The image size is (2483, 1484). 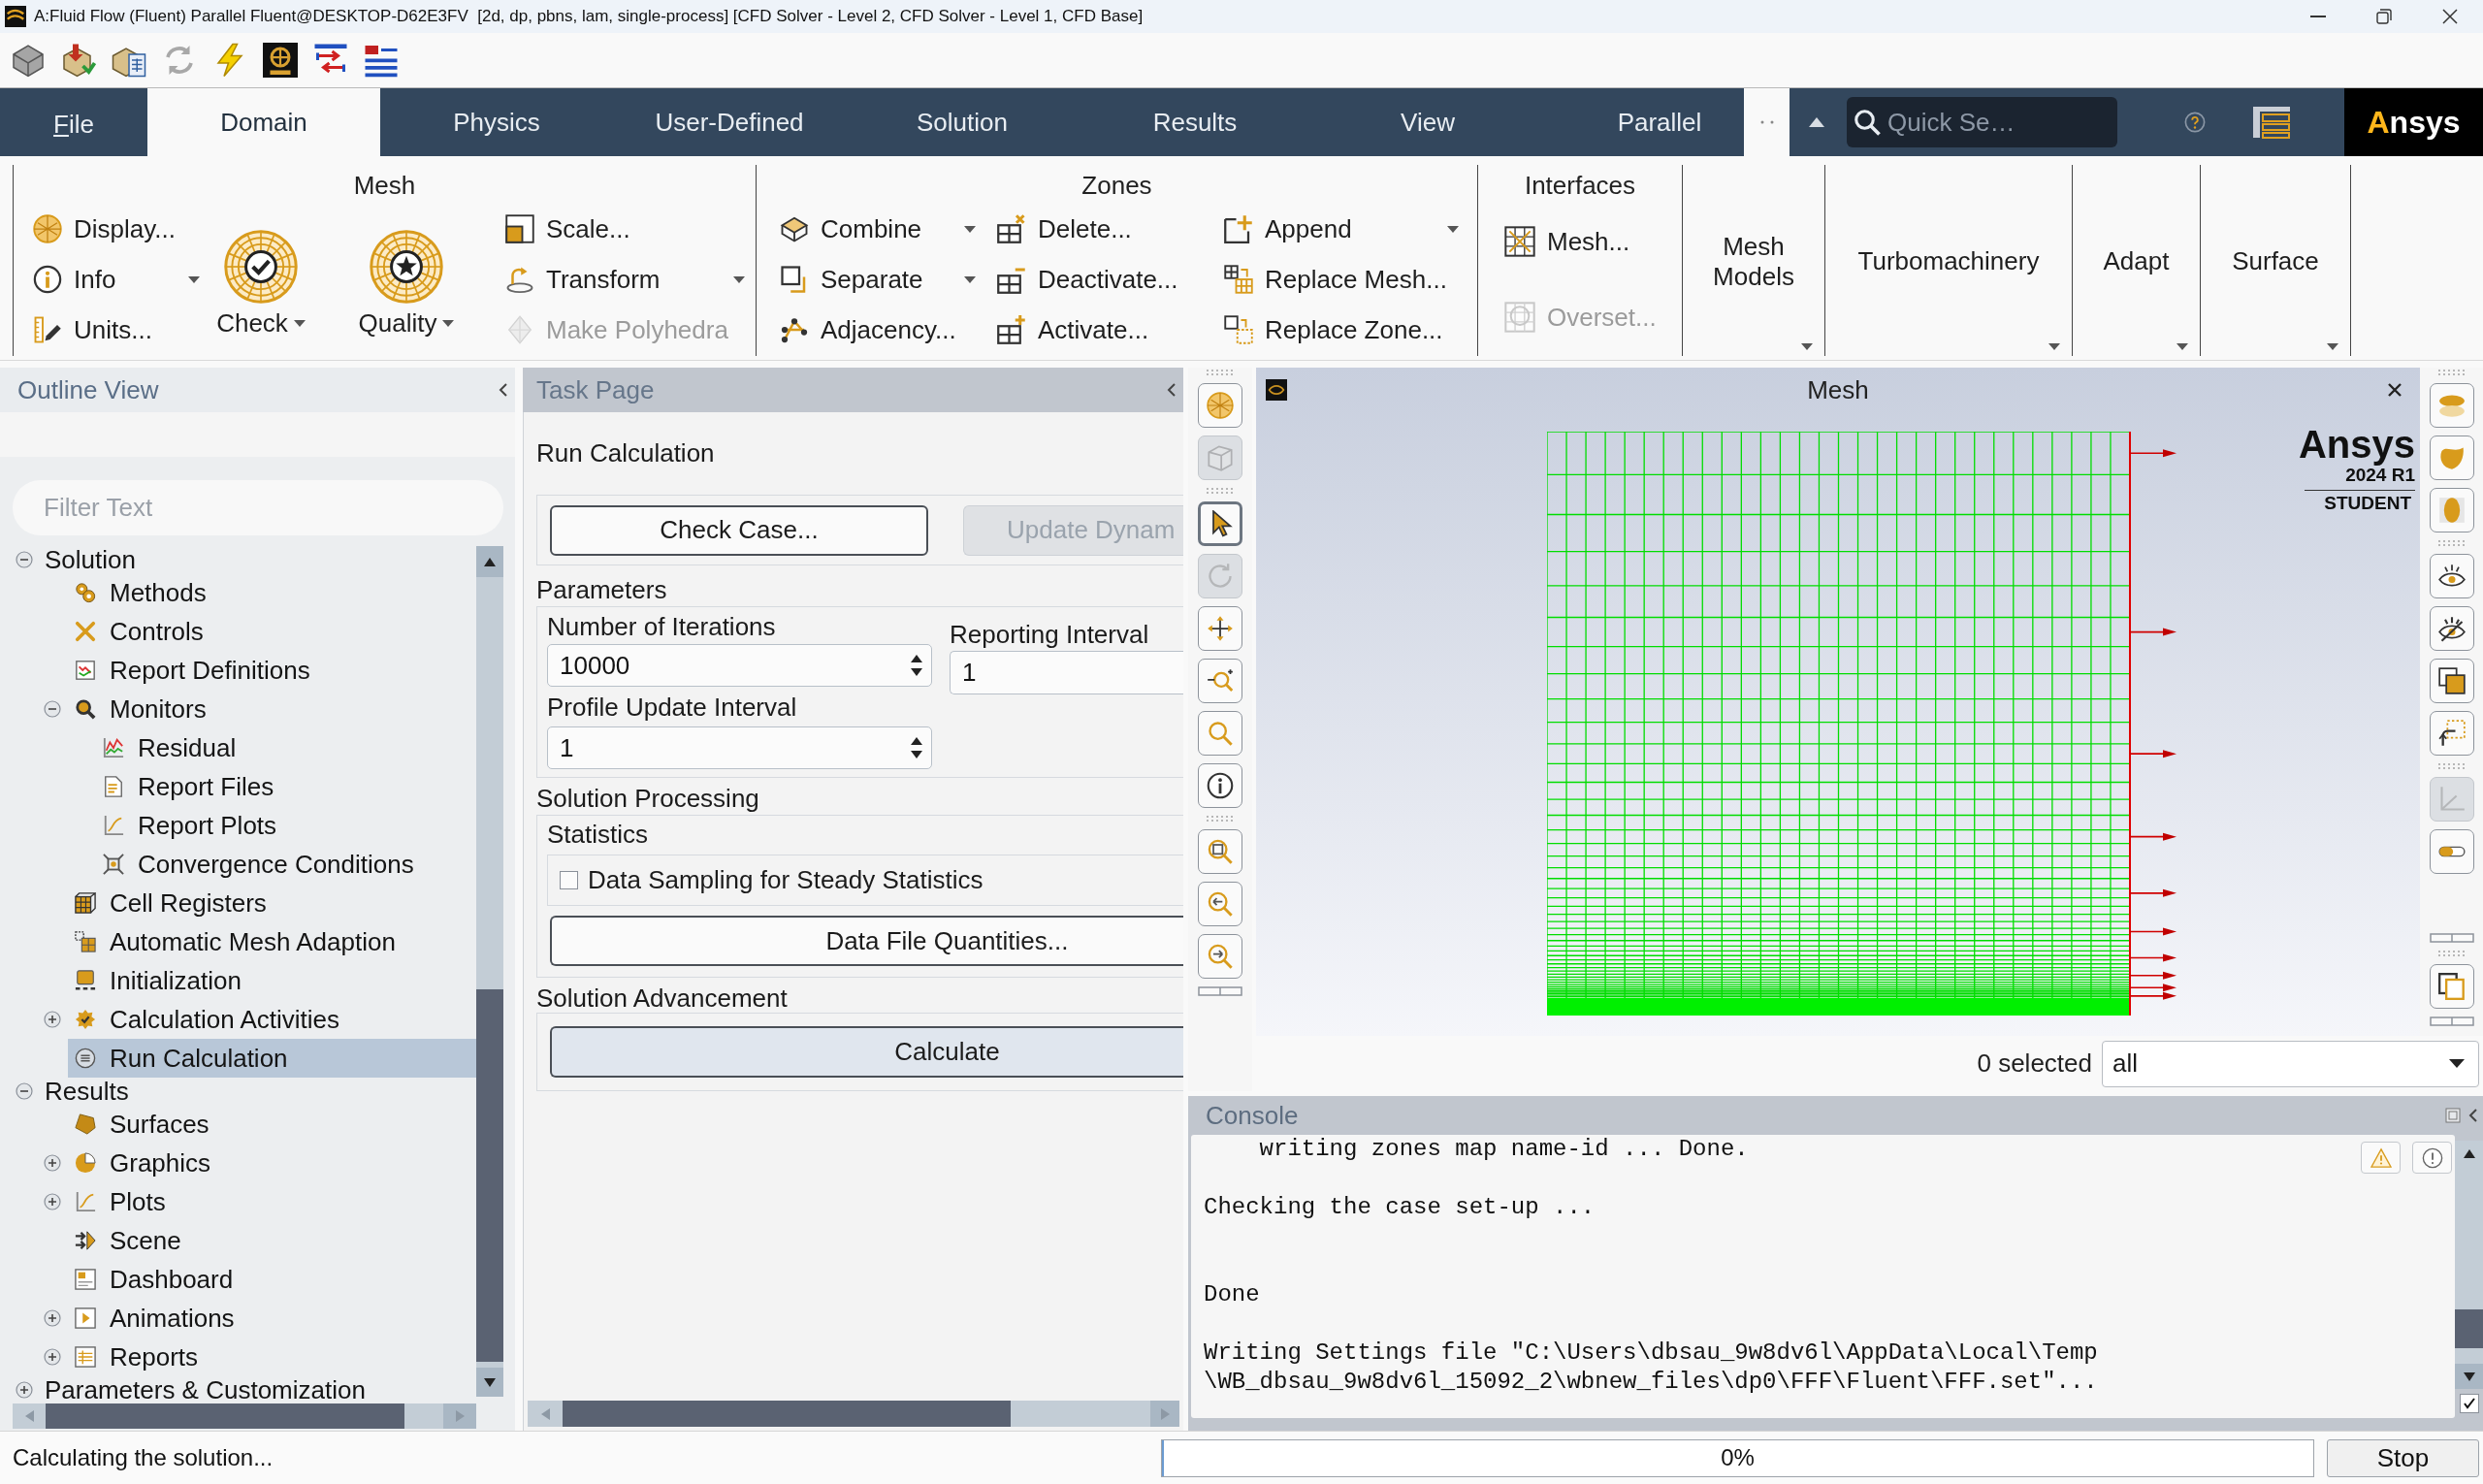 I want to click on tree-item: Dashboard, so click(x=272, y=1279).